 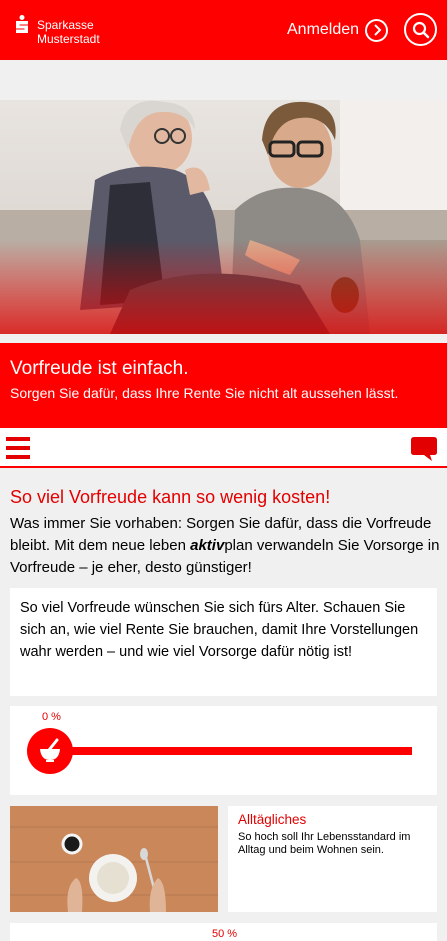 What do you see at coordinates (323, 29) in the screenshot?
I see `login-label: Anmelden` at bounding box center [323, 29].